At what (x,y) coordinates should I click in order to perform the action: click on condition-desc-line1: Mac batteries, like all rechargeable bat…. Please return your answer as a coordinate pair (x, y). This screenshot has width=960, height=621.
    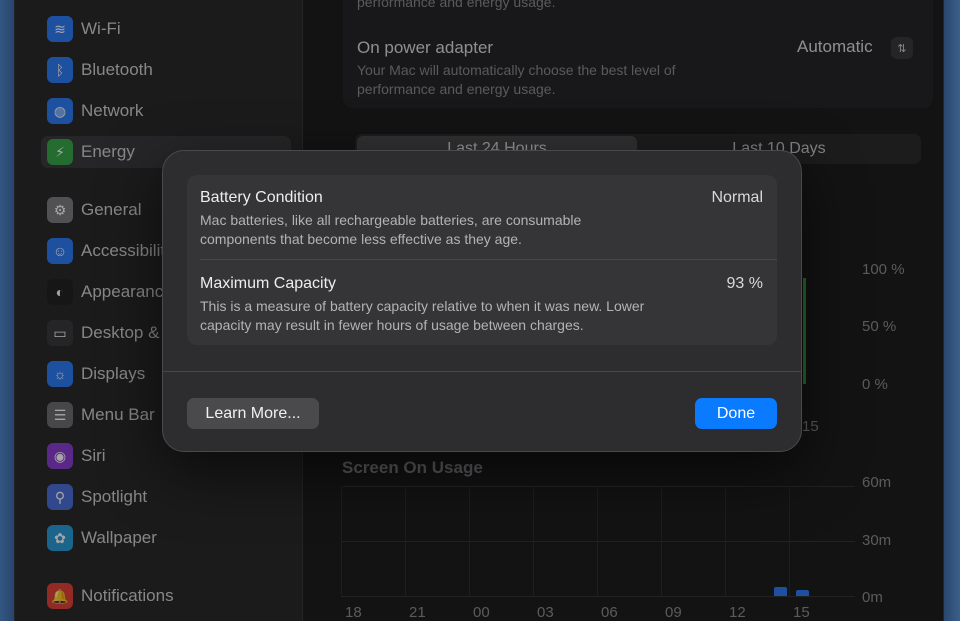
    Looking at the image, I should click on (391, 220).